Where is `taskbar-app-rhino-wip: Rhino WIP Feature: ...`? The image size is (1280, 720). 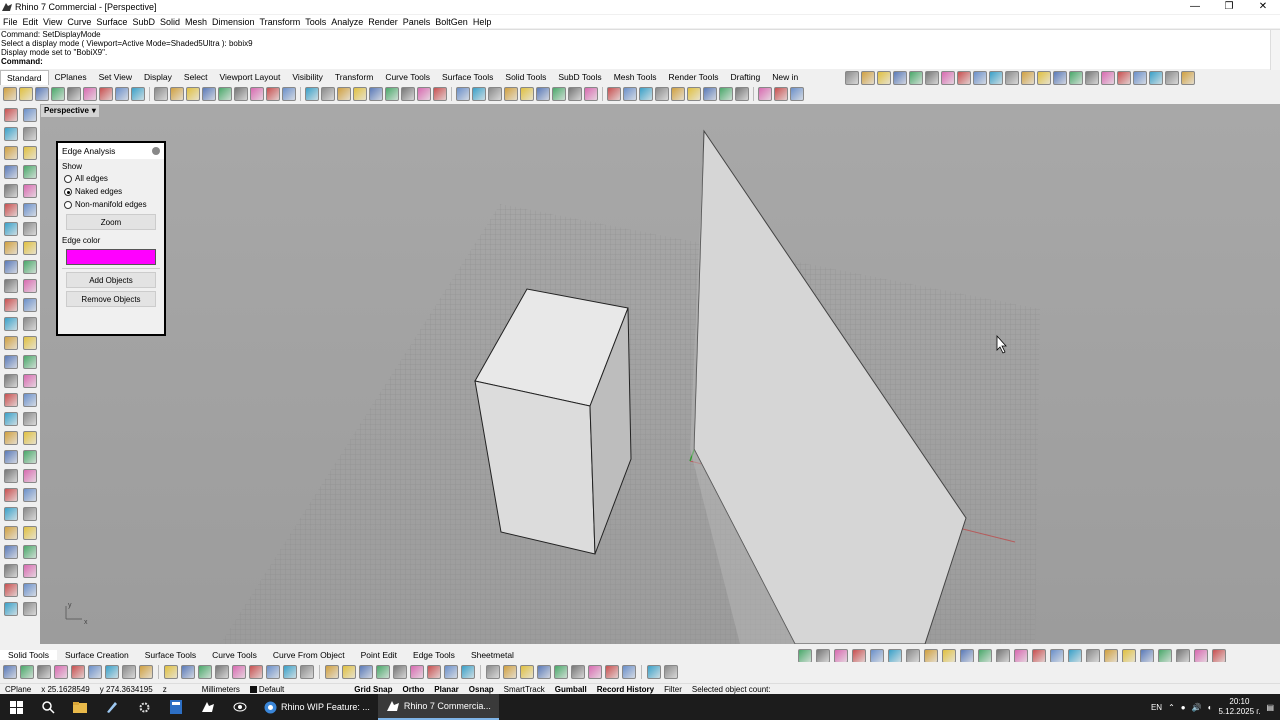
taskbar-app-rhino-wip: Rhino WIP Feature: ... is located at coordinates (317, 707).